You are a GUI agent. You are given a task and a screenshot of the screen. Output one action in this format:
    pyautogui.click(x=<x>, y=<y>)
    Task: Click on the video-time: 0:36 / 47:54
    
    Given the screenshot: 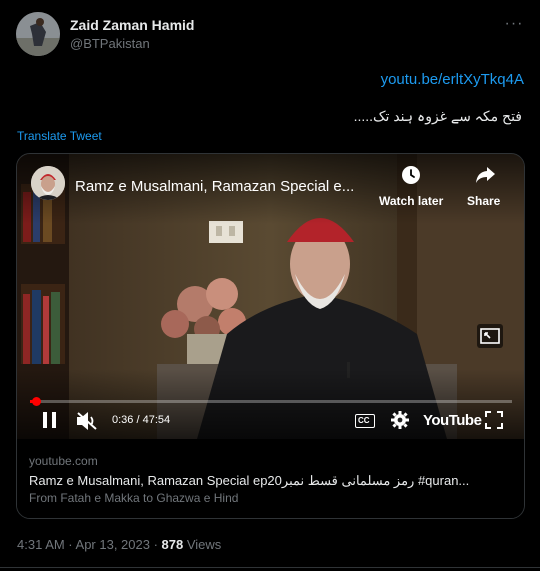 What is the action you would take?
    pyautogui.click(x=141, y=420)
    